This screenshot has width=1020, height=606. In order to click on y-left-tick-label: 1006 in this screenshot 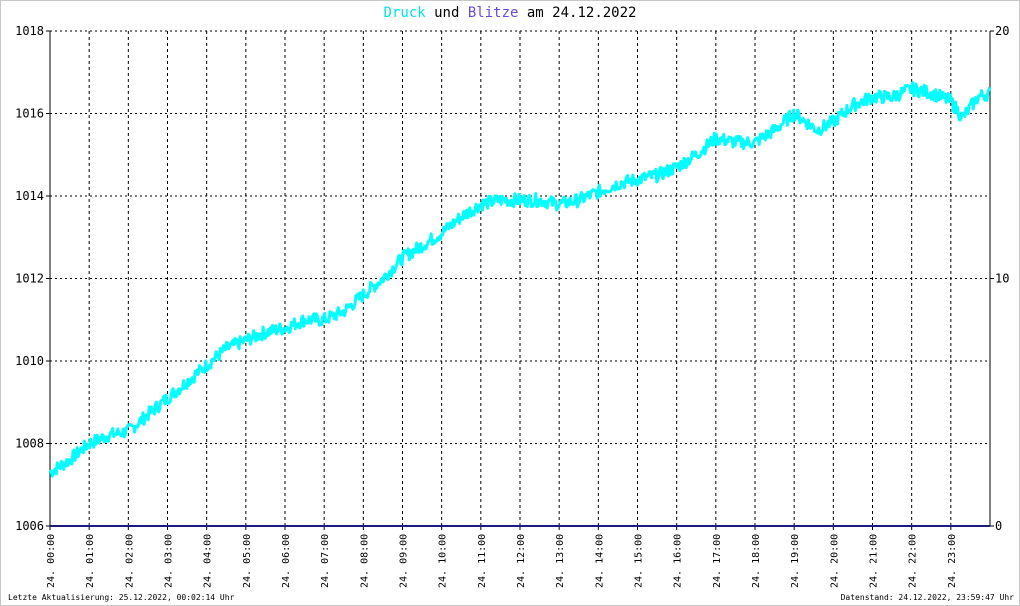, I will do `click(29, 526)`.